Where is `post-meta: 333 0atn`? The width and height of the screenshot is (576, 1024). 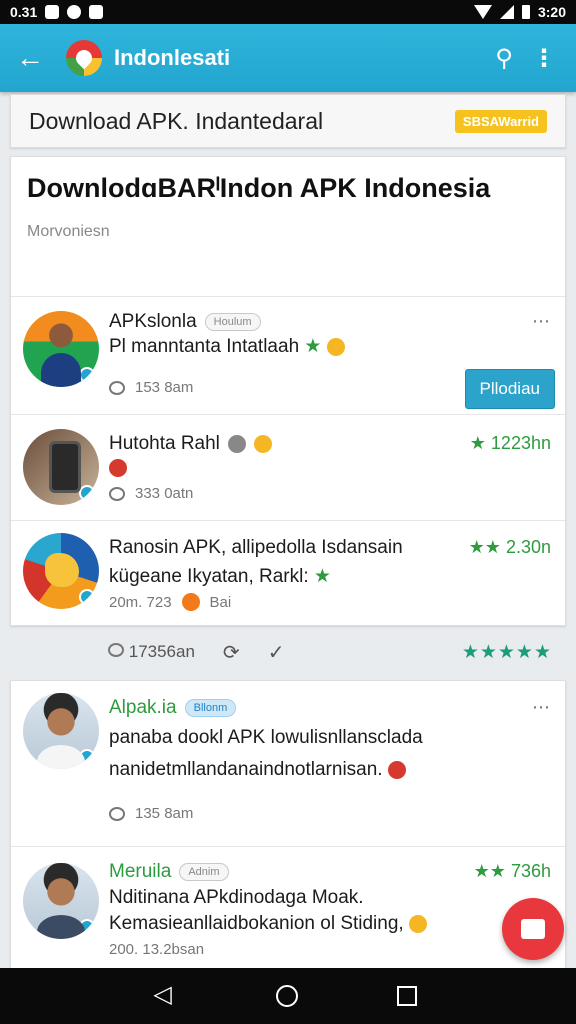 post-meta: 333 0atn is located at coordinates (151, 493).